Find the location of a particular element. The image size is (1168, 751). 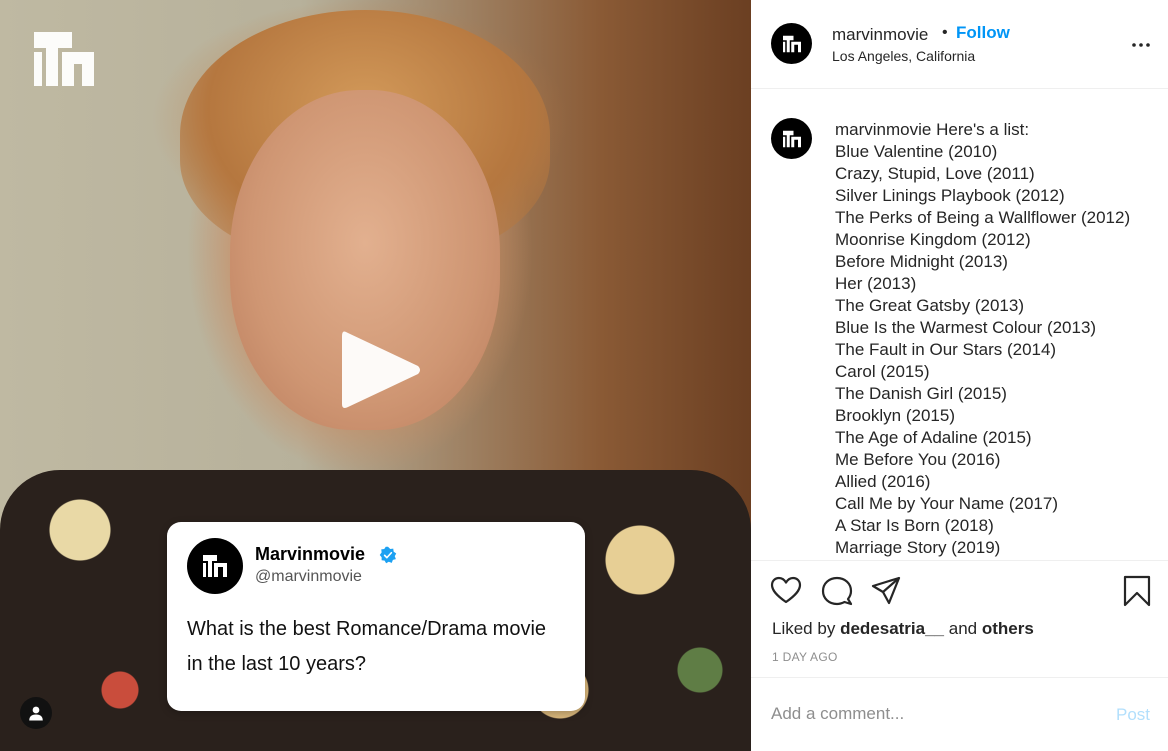

liked-by-user-link: dedesatria__ is located at coordinates (892, 628).